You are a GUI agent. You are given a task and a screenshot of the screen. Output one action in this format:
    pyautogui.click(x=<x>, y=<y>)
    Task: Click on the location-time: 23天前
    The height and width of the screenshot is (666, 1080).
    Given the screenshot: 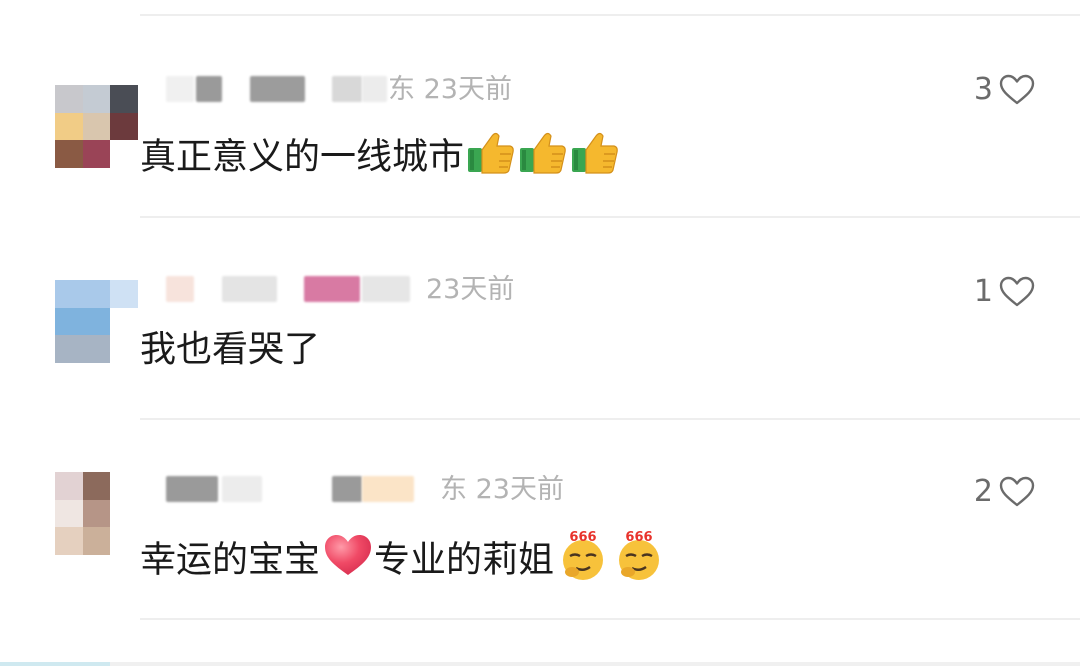 What is the action you would take?
    pyautogui.click(x=470, y=289)
    